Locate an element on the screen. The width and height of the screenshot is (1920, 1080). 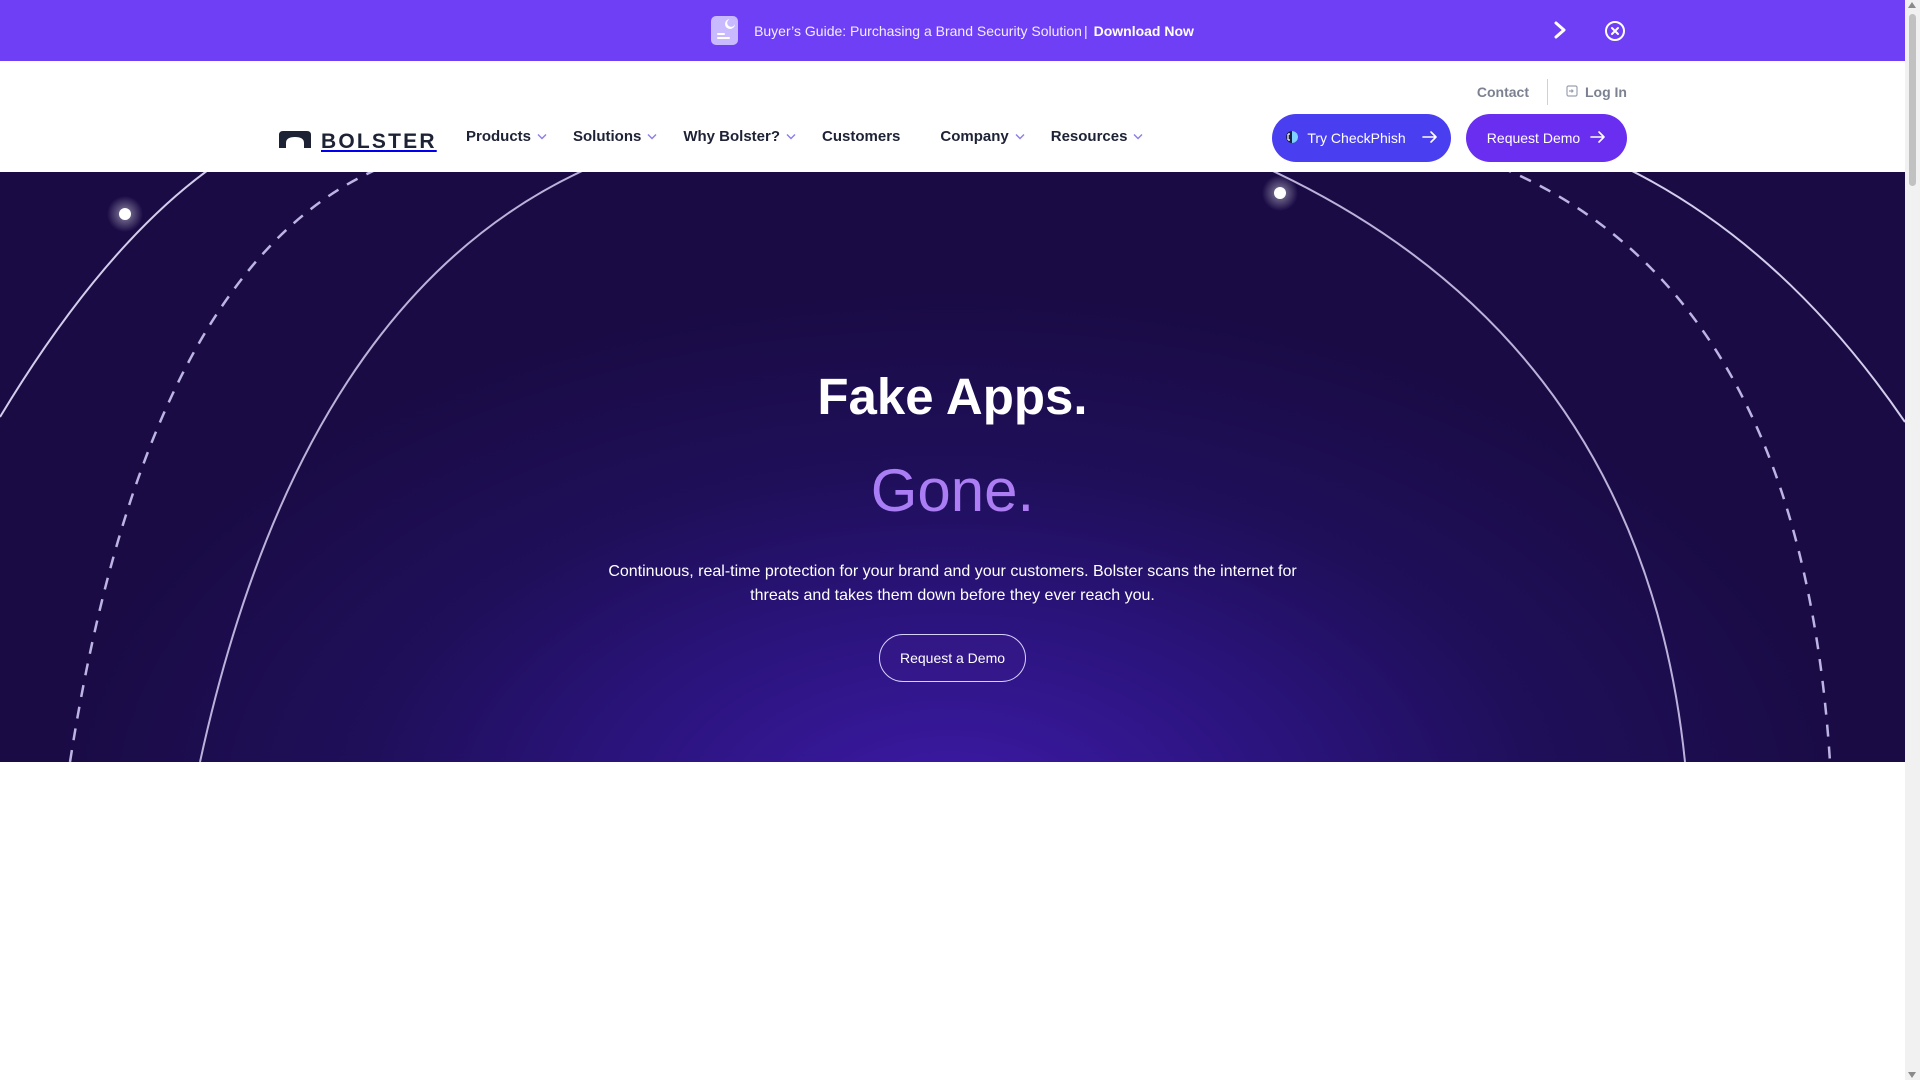
nav-item-resources: Resources is located at coordinates (1097, 136).